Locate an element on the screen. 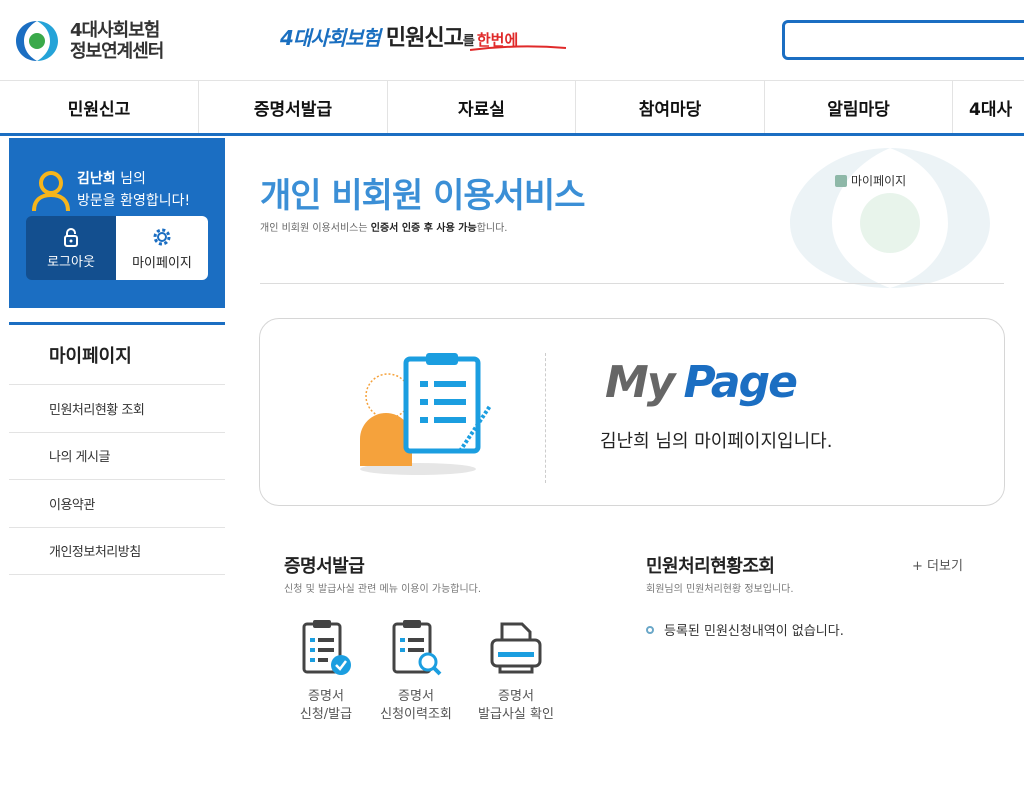 This screenshot has width=1024, height=800. status-empty-item: 등록된 민원신청내역이 없습니다. is located at coordinates (745, 629).